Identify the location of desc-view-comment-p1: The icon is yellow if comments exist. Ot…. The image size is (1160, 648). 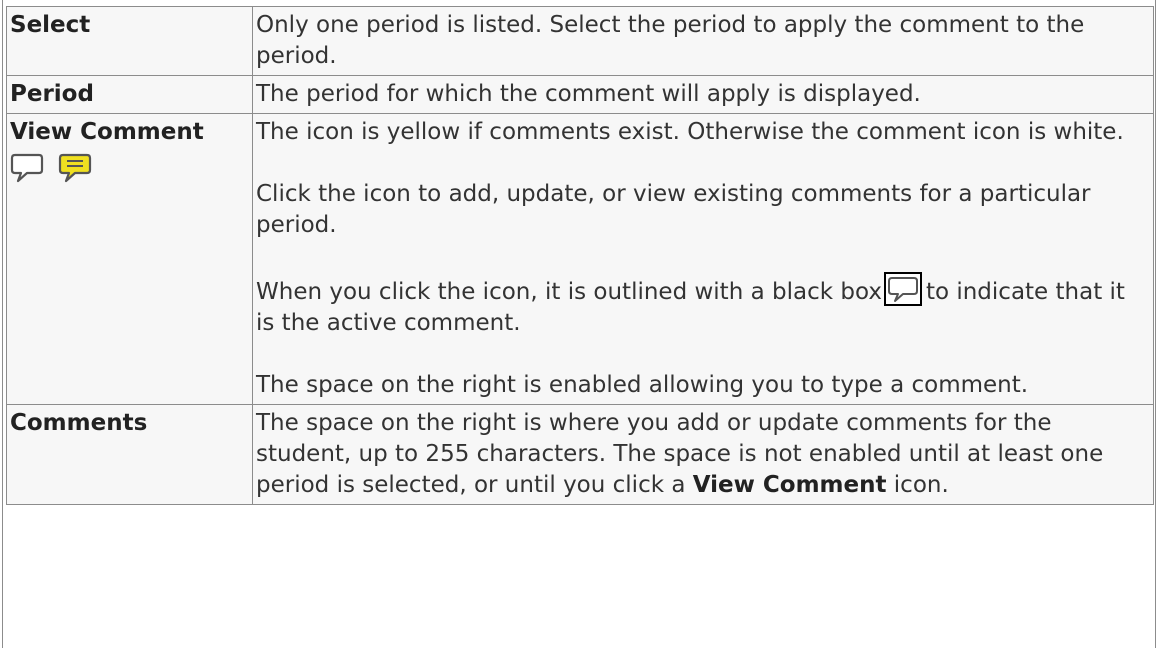
(690, 132).